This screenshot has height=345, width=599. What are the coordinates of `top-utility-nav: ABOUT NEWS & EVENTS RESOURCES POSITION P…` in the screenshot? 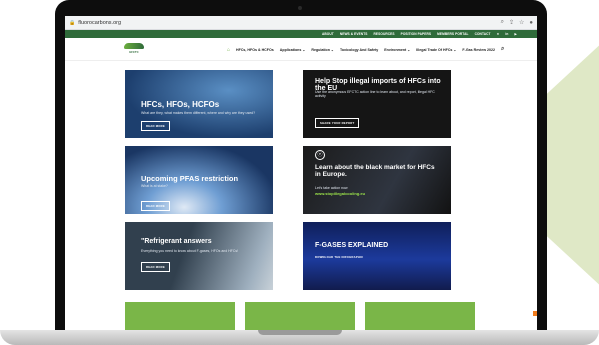 It's located at (301, 34).